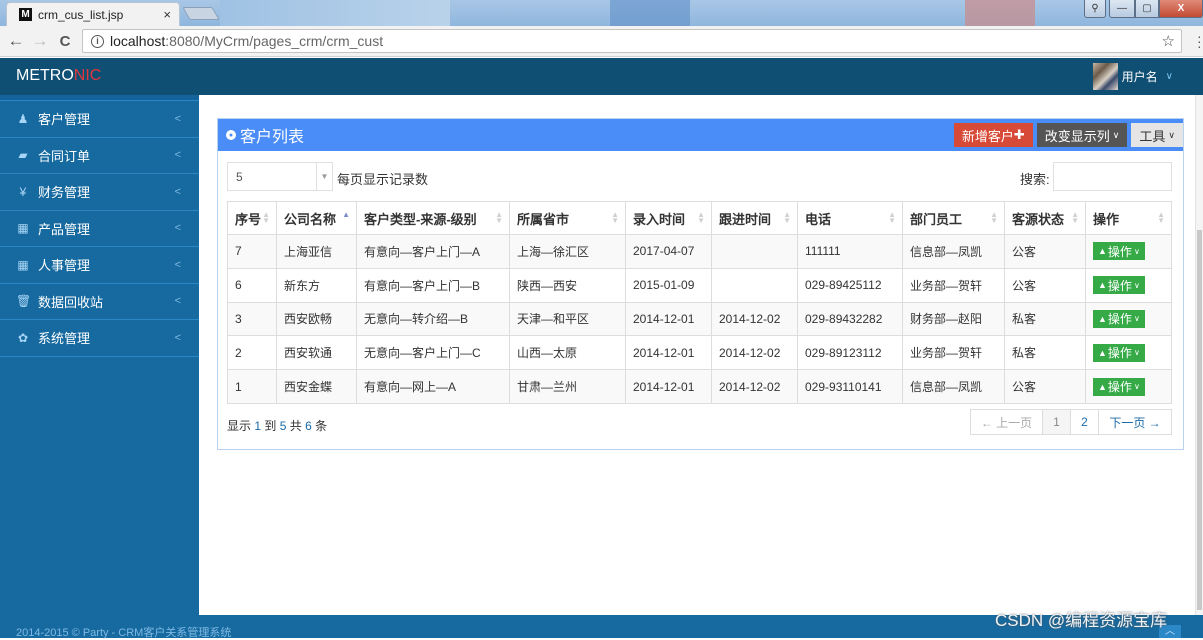 The width and height of the screenshot is (1203, 640). I want to click on table-cell, so click(754, 285).